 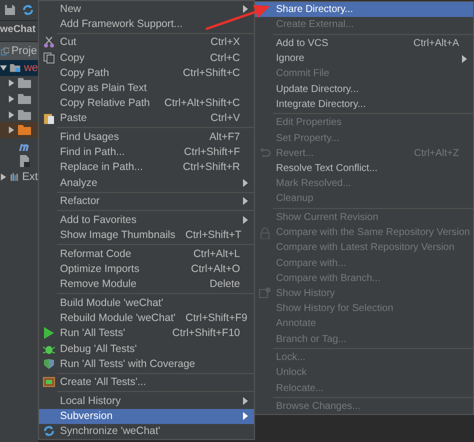 I want to click on menu-item: Copy Path Ctrl+Shift+C, so click(x=146, y=72).